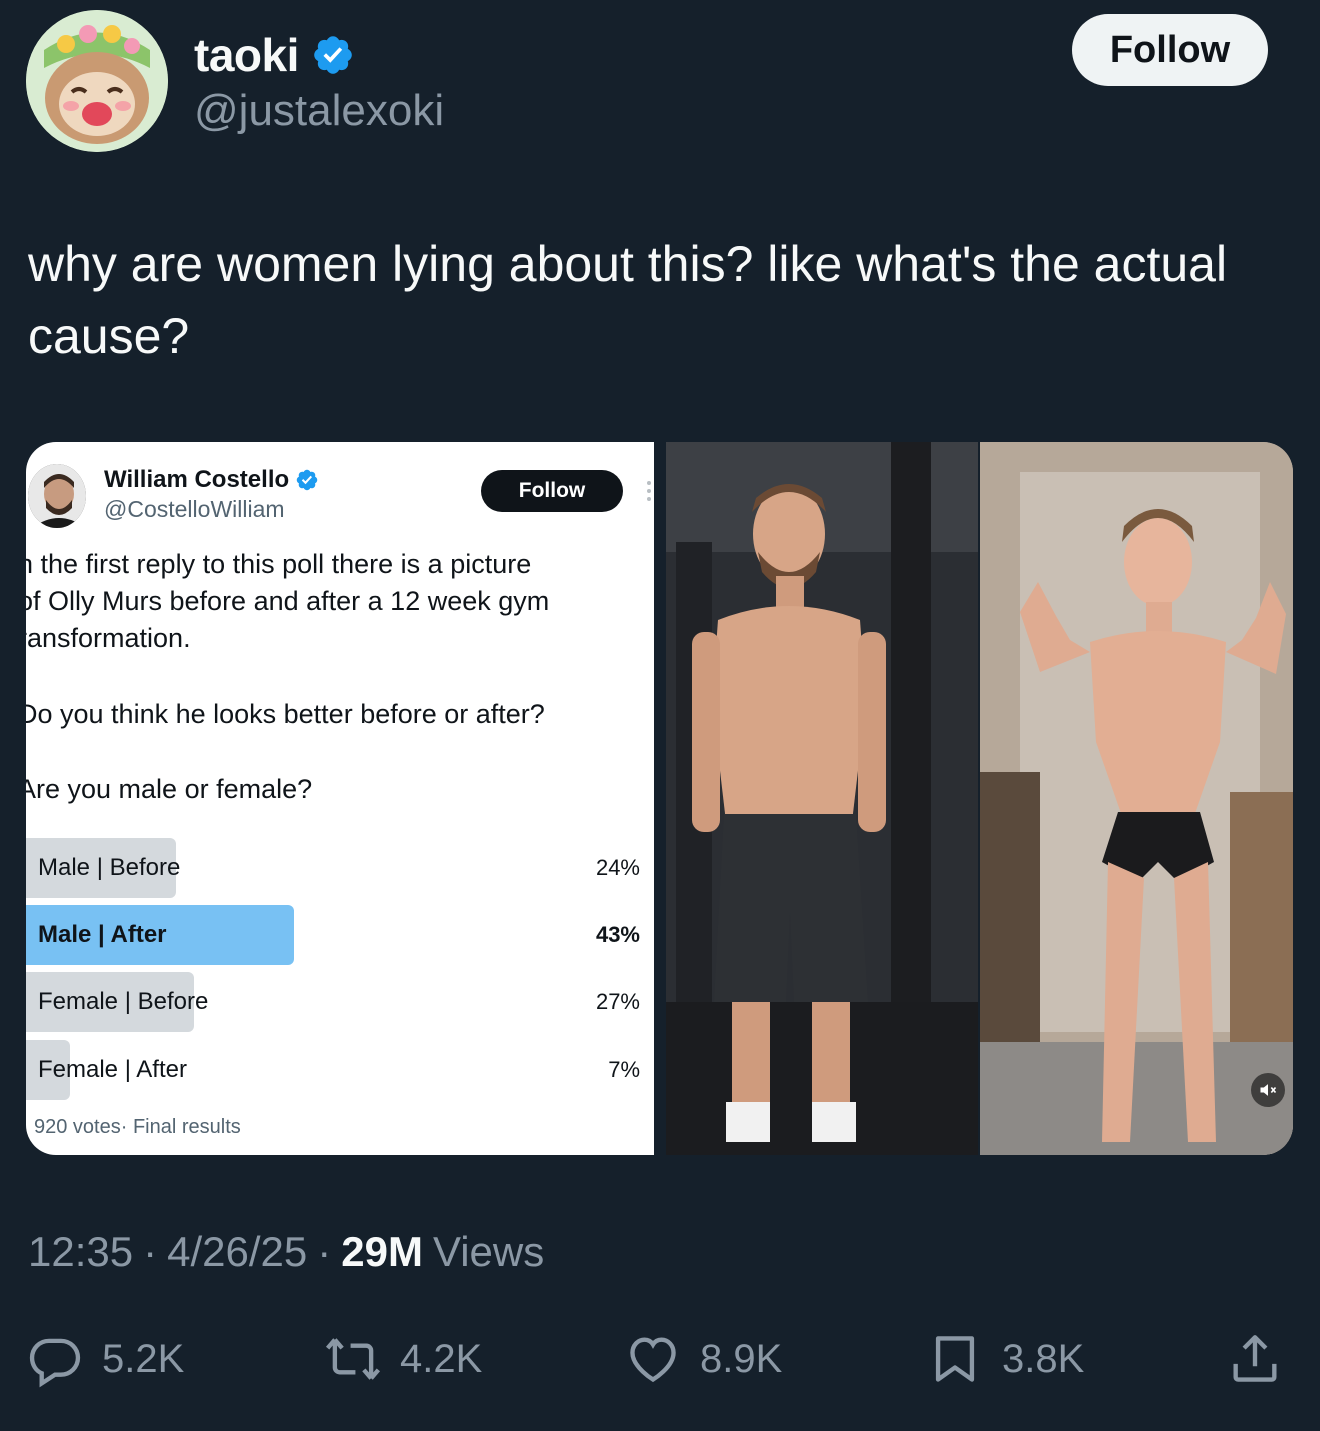 This screenshot has height=1431, width=1320. What do you see at coordinates (340, 935) in the screenshot?
I see `poll-option: Male | After 43%` at bounding box center [340, 935].